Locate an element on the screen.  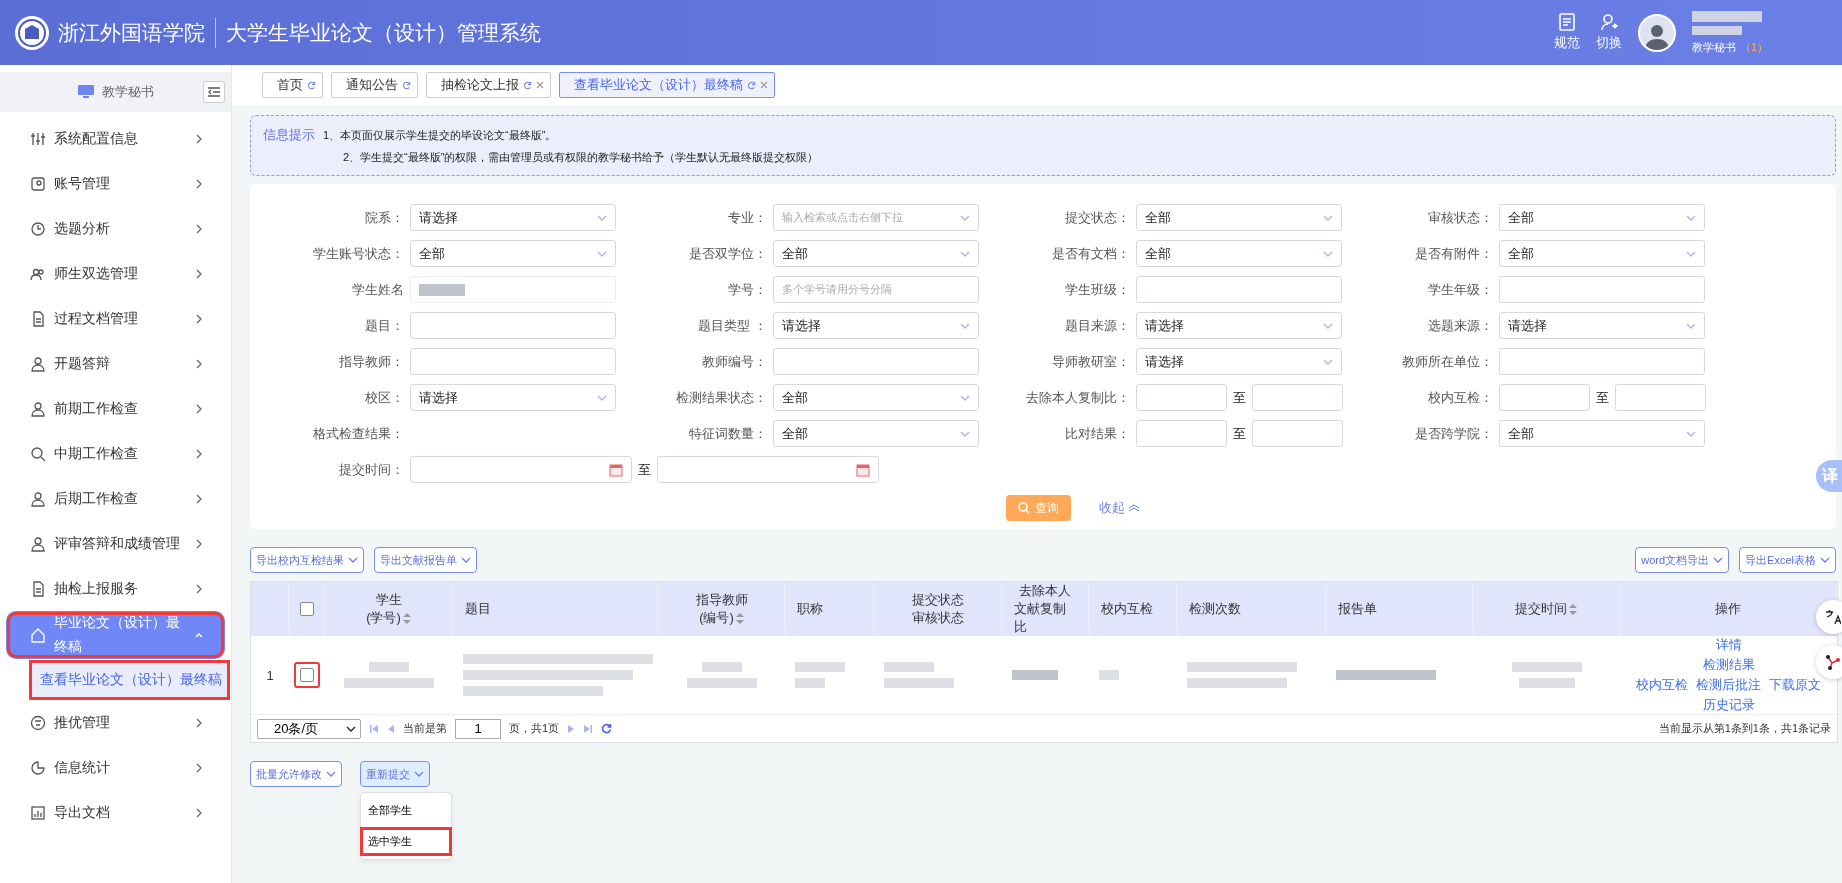
export-dropdown-button: word文档导出 is located at coordinates (1682, 560).